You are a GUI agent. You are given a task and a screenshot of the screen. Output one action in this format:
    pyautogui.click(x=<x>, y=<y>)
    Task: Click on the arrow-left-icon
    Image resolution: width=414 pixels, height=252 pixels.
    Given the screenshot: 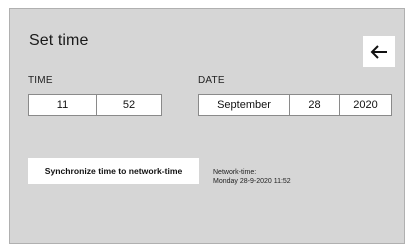 What is the action you would take?
    pyautogui.click(x=378, y=51)
    